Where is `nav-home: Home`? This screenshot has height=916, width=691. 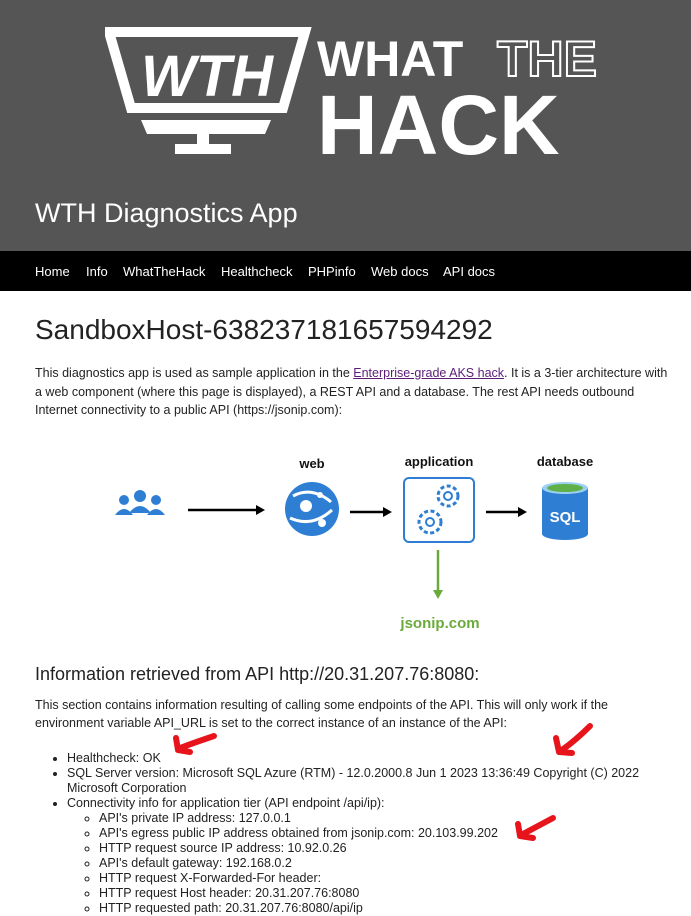
nav-home: Home is located at coordinates (52, 271).